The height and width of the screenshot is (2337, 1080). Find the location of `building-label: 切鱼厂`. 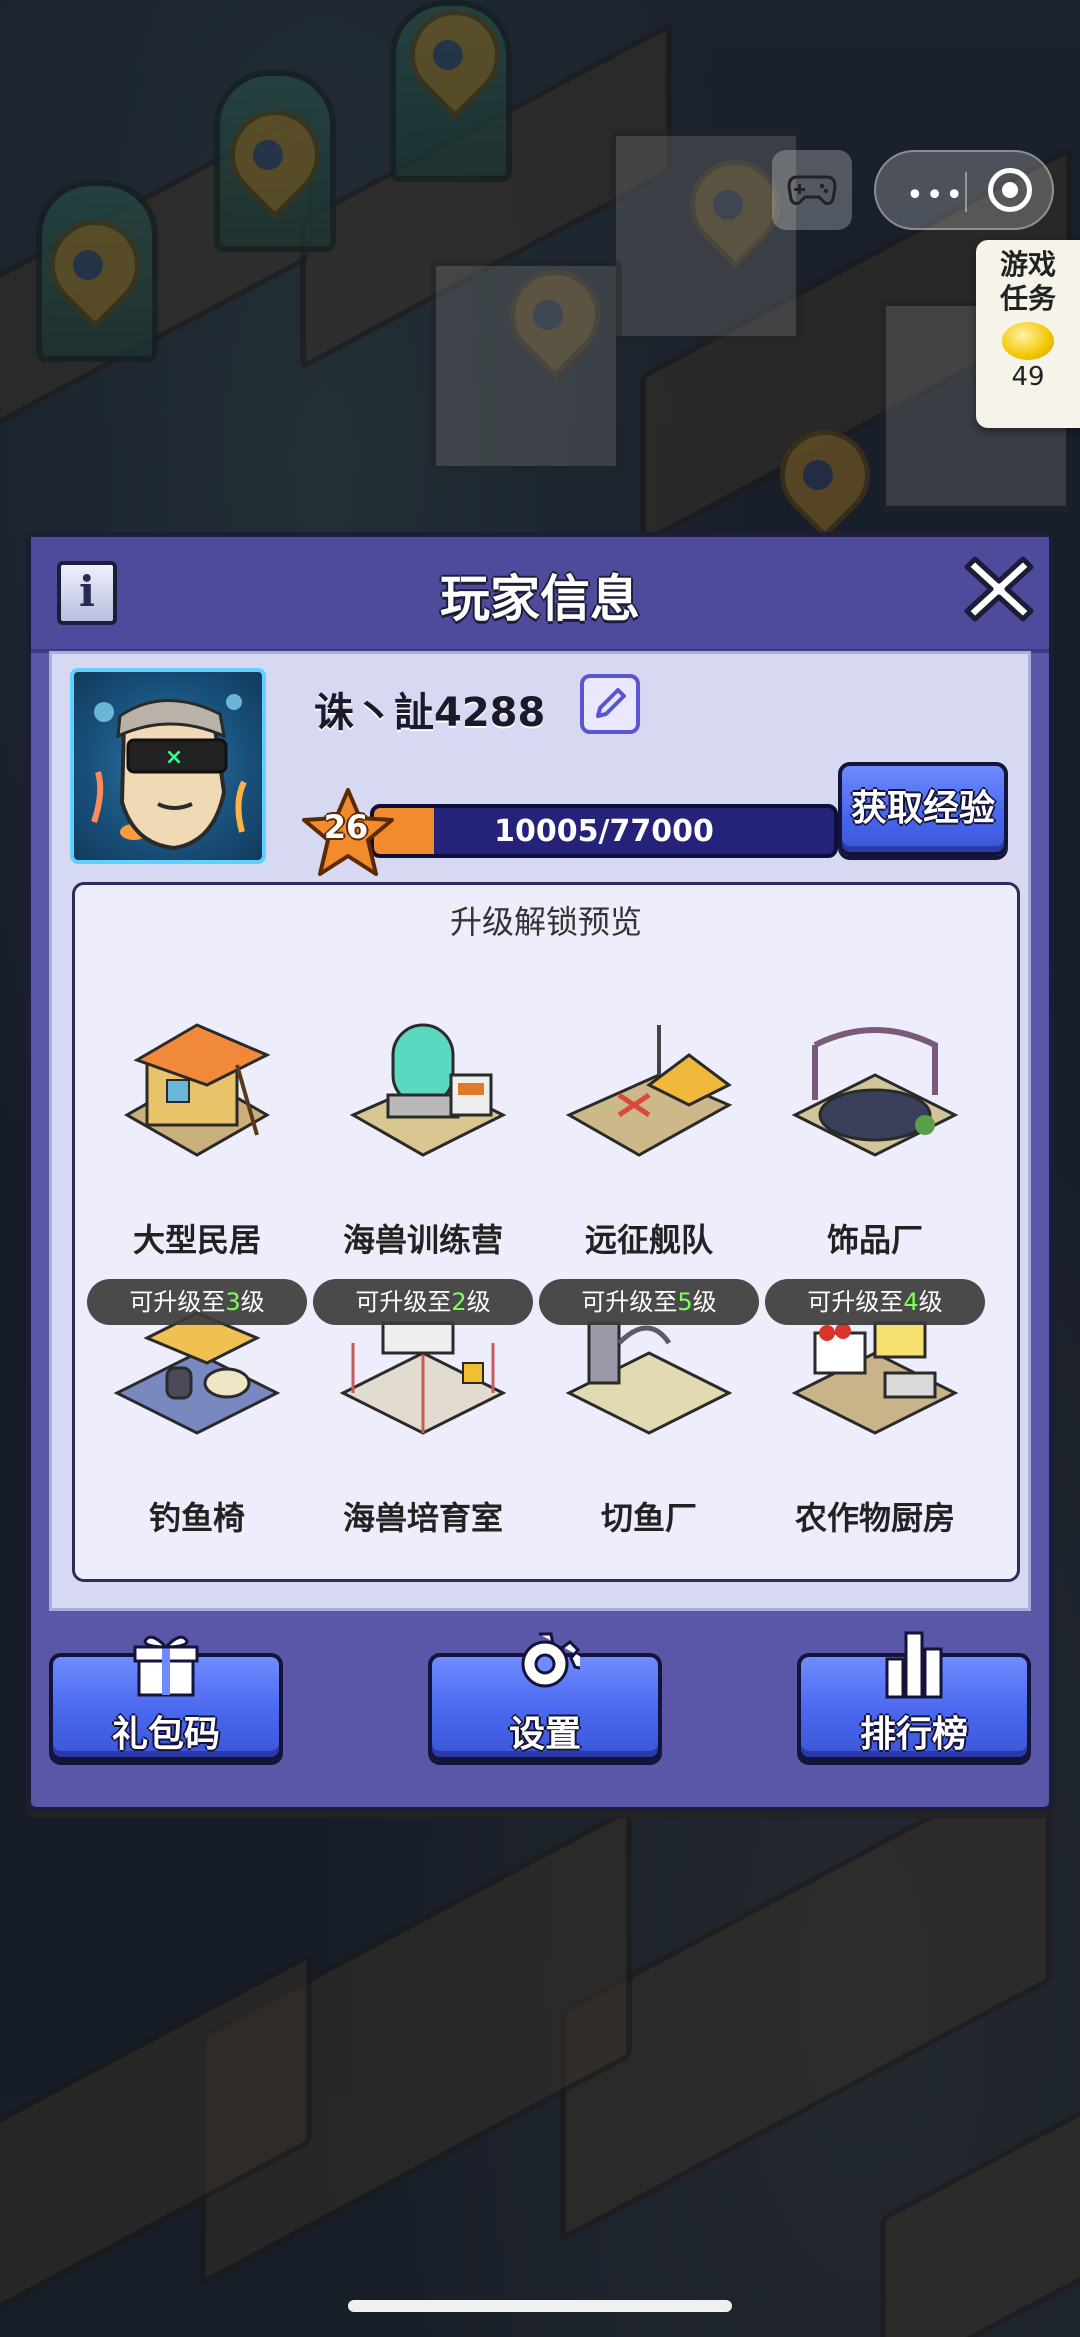

building-label: 切鱼厂 is located at coordinates (648, 1518).